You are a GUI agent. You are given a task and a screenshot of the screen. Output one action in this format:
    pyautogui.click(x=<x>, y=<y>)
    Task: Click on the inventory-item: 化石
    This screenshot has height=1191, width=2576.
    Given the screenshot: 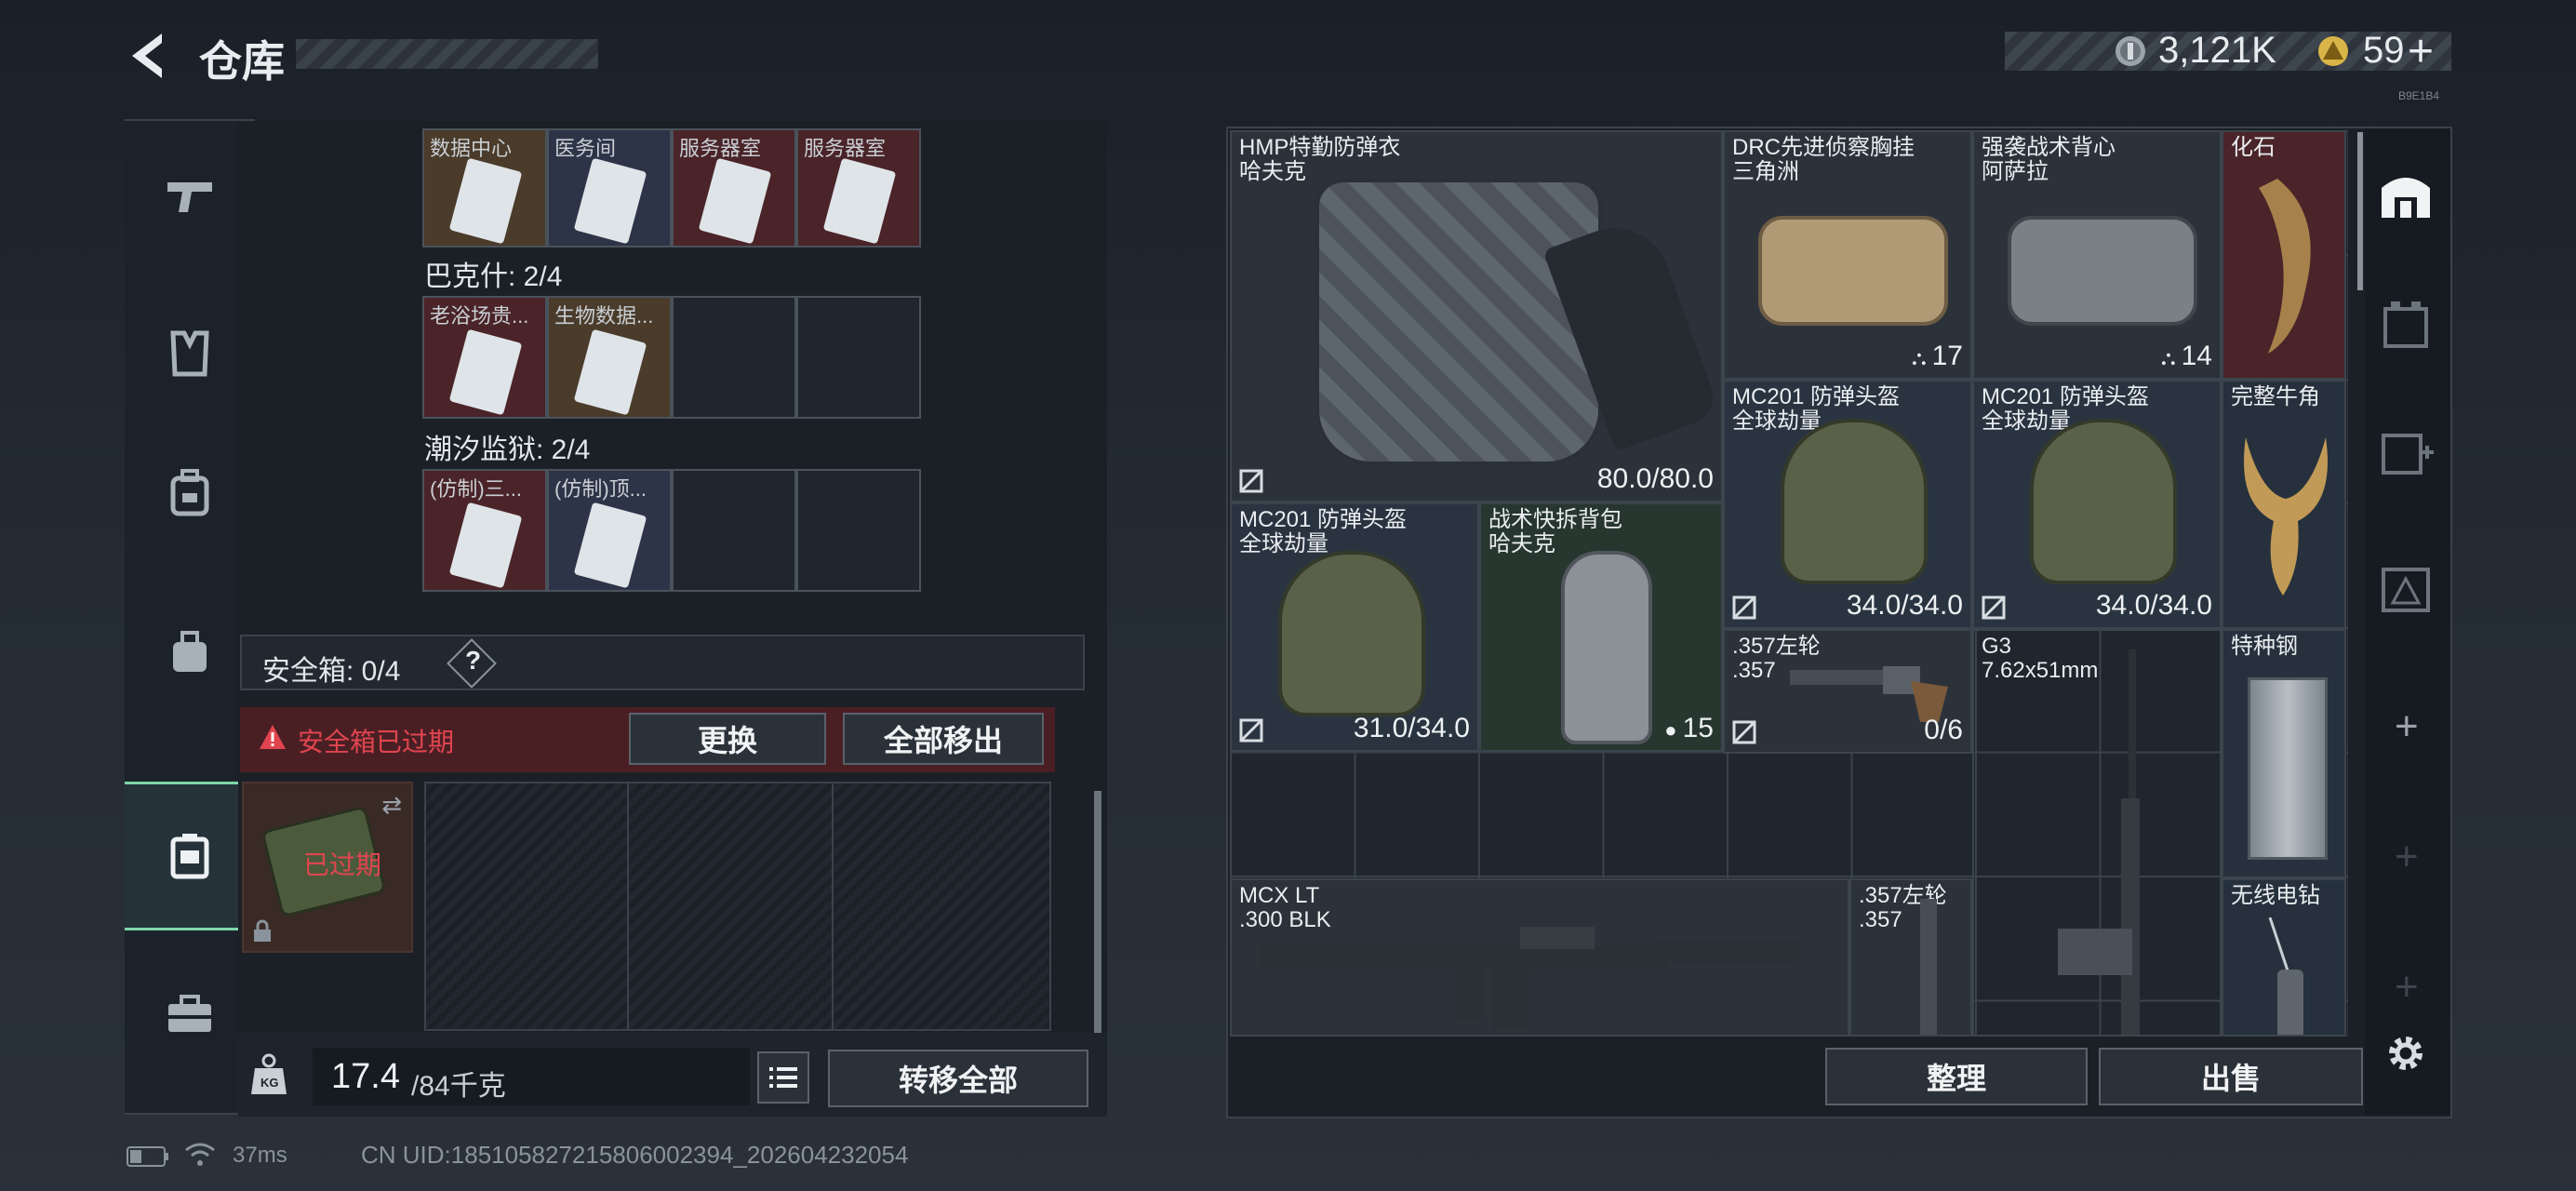 What is the action you would take?
    pyautogui.click(x=2284, y=255)
    